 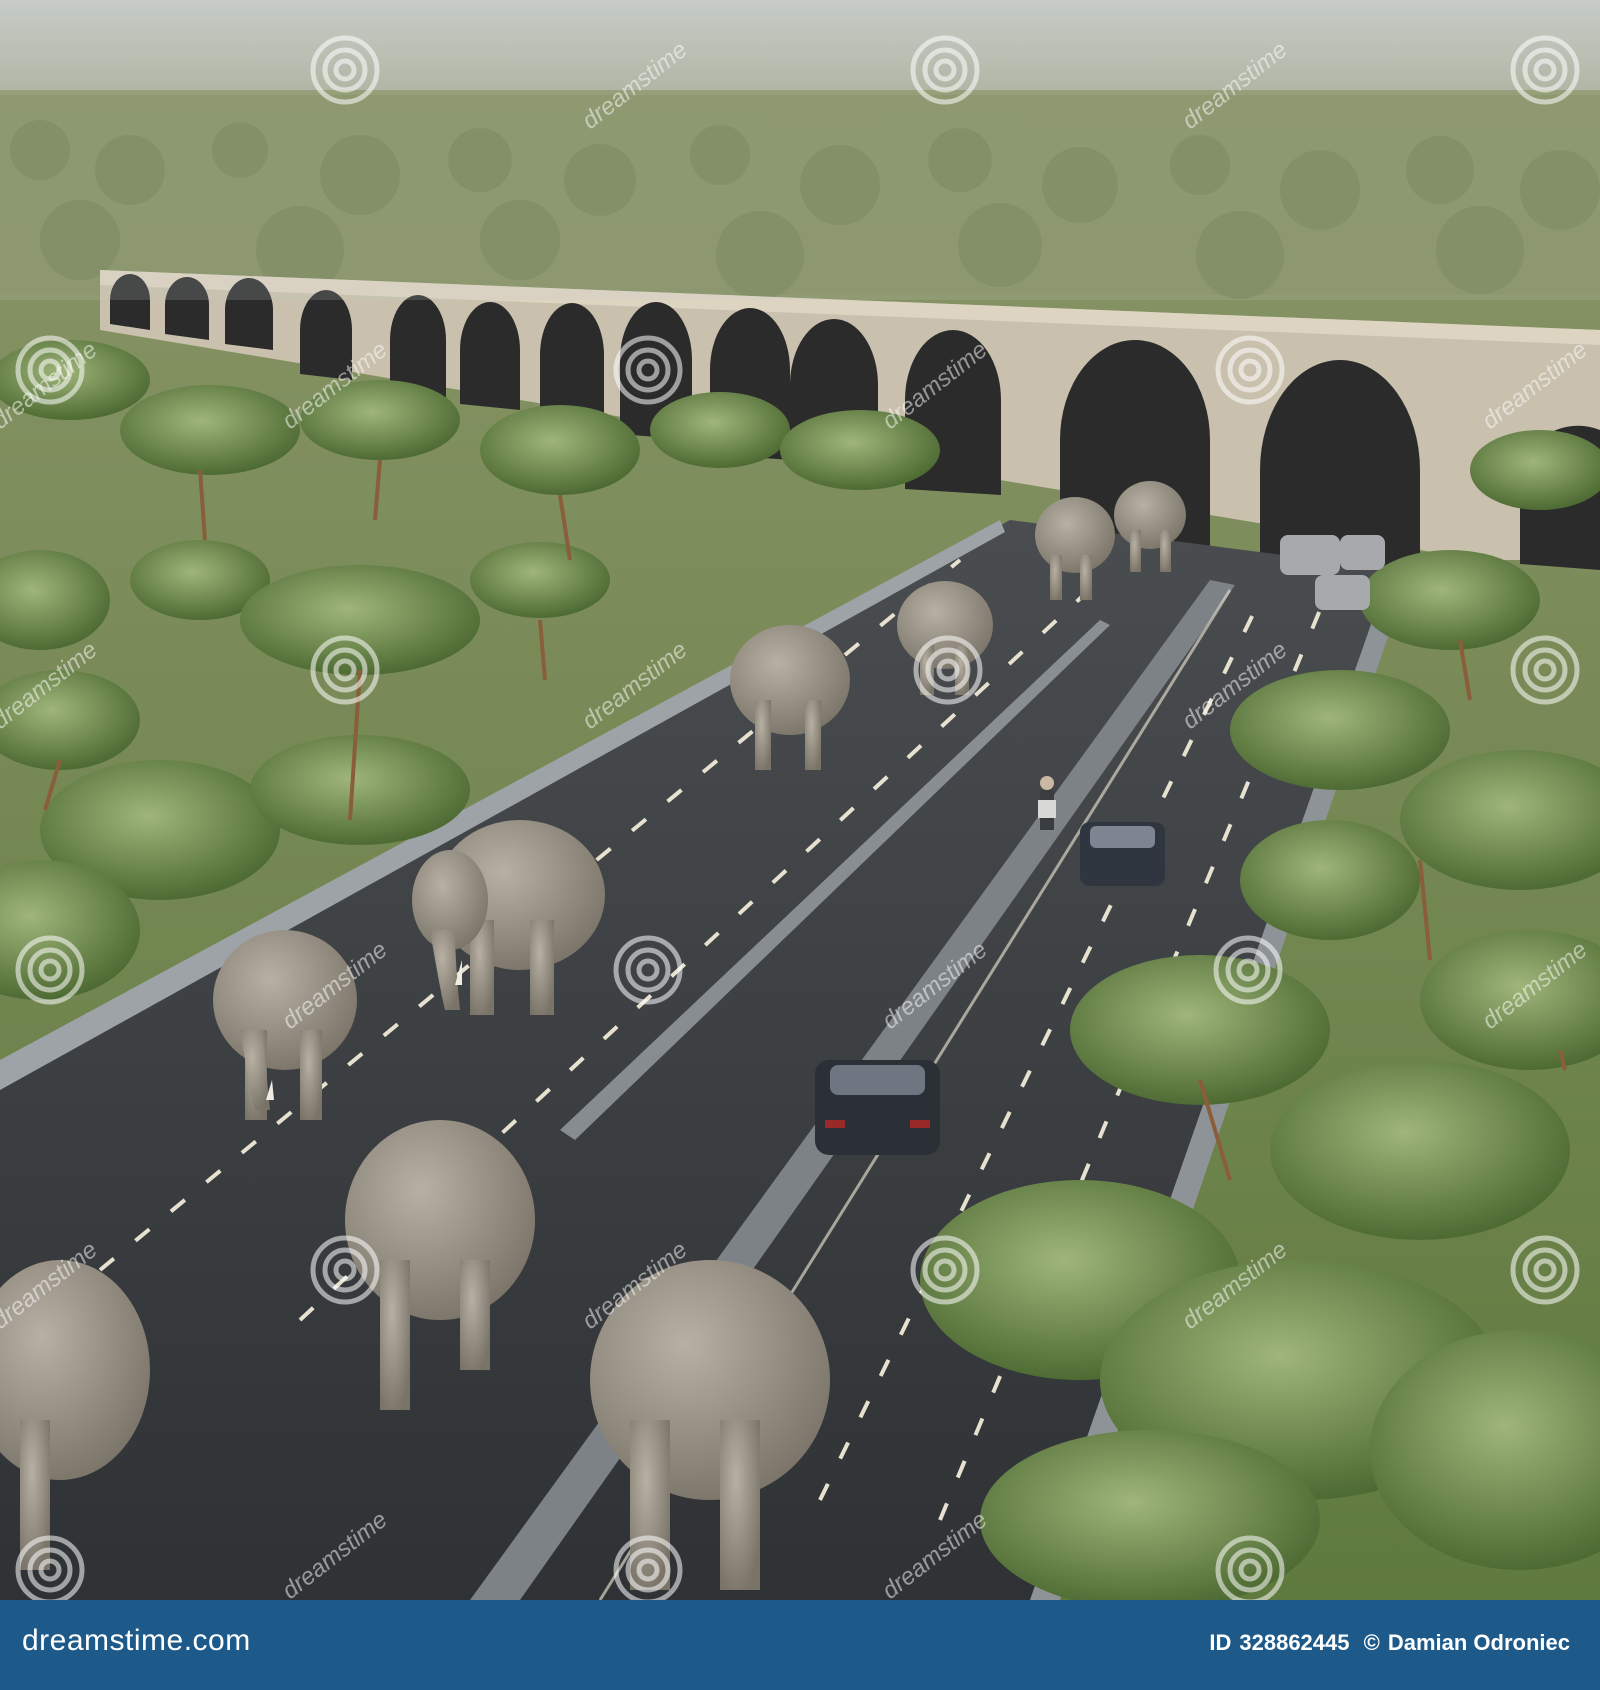 What do you see at coordinates (1371, 1642) in the screenshot?
I see `copyright-icon: ©` at bounding box center [1371, 1642].